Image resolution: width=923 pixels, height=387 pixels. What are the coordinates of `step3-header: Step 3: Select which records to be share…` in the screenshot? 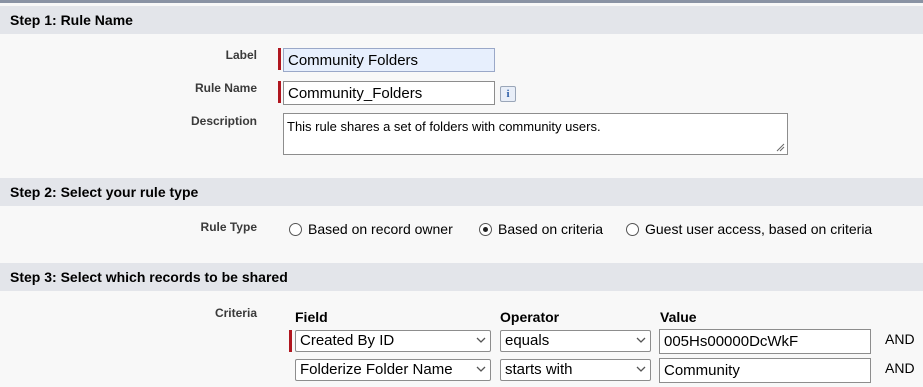 It's located at (461, 277).